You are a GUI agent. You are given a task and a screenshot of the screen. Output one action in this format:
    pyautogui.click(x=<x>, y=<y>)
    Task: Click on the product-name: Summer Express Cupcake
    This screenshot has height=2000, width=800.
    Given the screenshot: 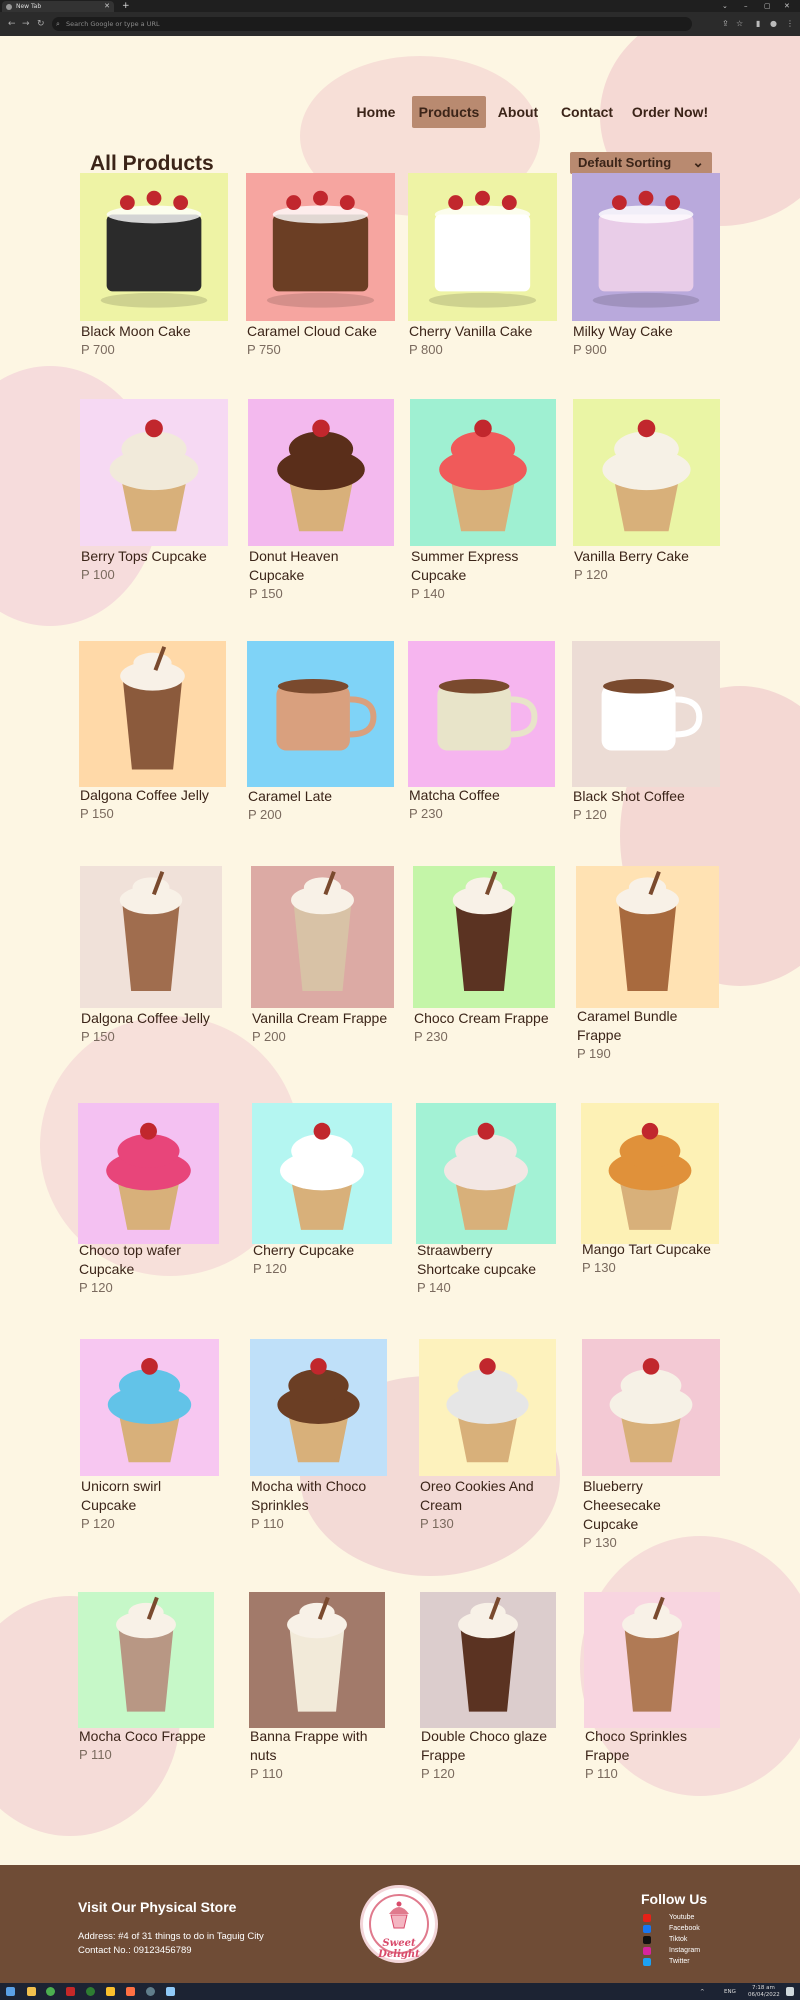 What is the action you would take?
    pyautogui.click(x=465, y=565)
    